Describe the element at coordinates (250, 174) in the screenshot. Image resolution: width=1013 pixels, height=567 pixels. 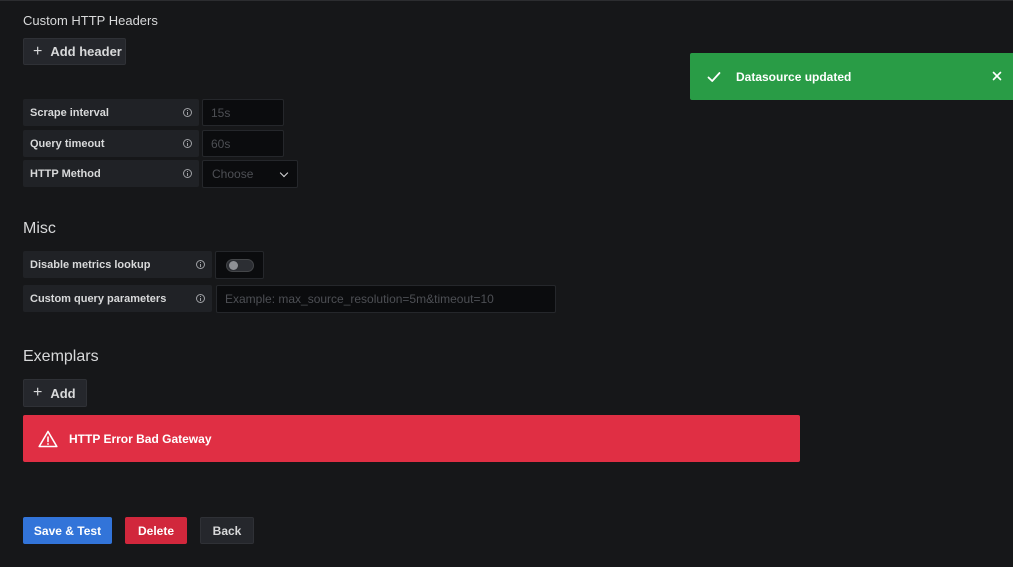
I see `http-method-select: Choose` at that location.